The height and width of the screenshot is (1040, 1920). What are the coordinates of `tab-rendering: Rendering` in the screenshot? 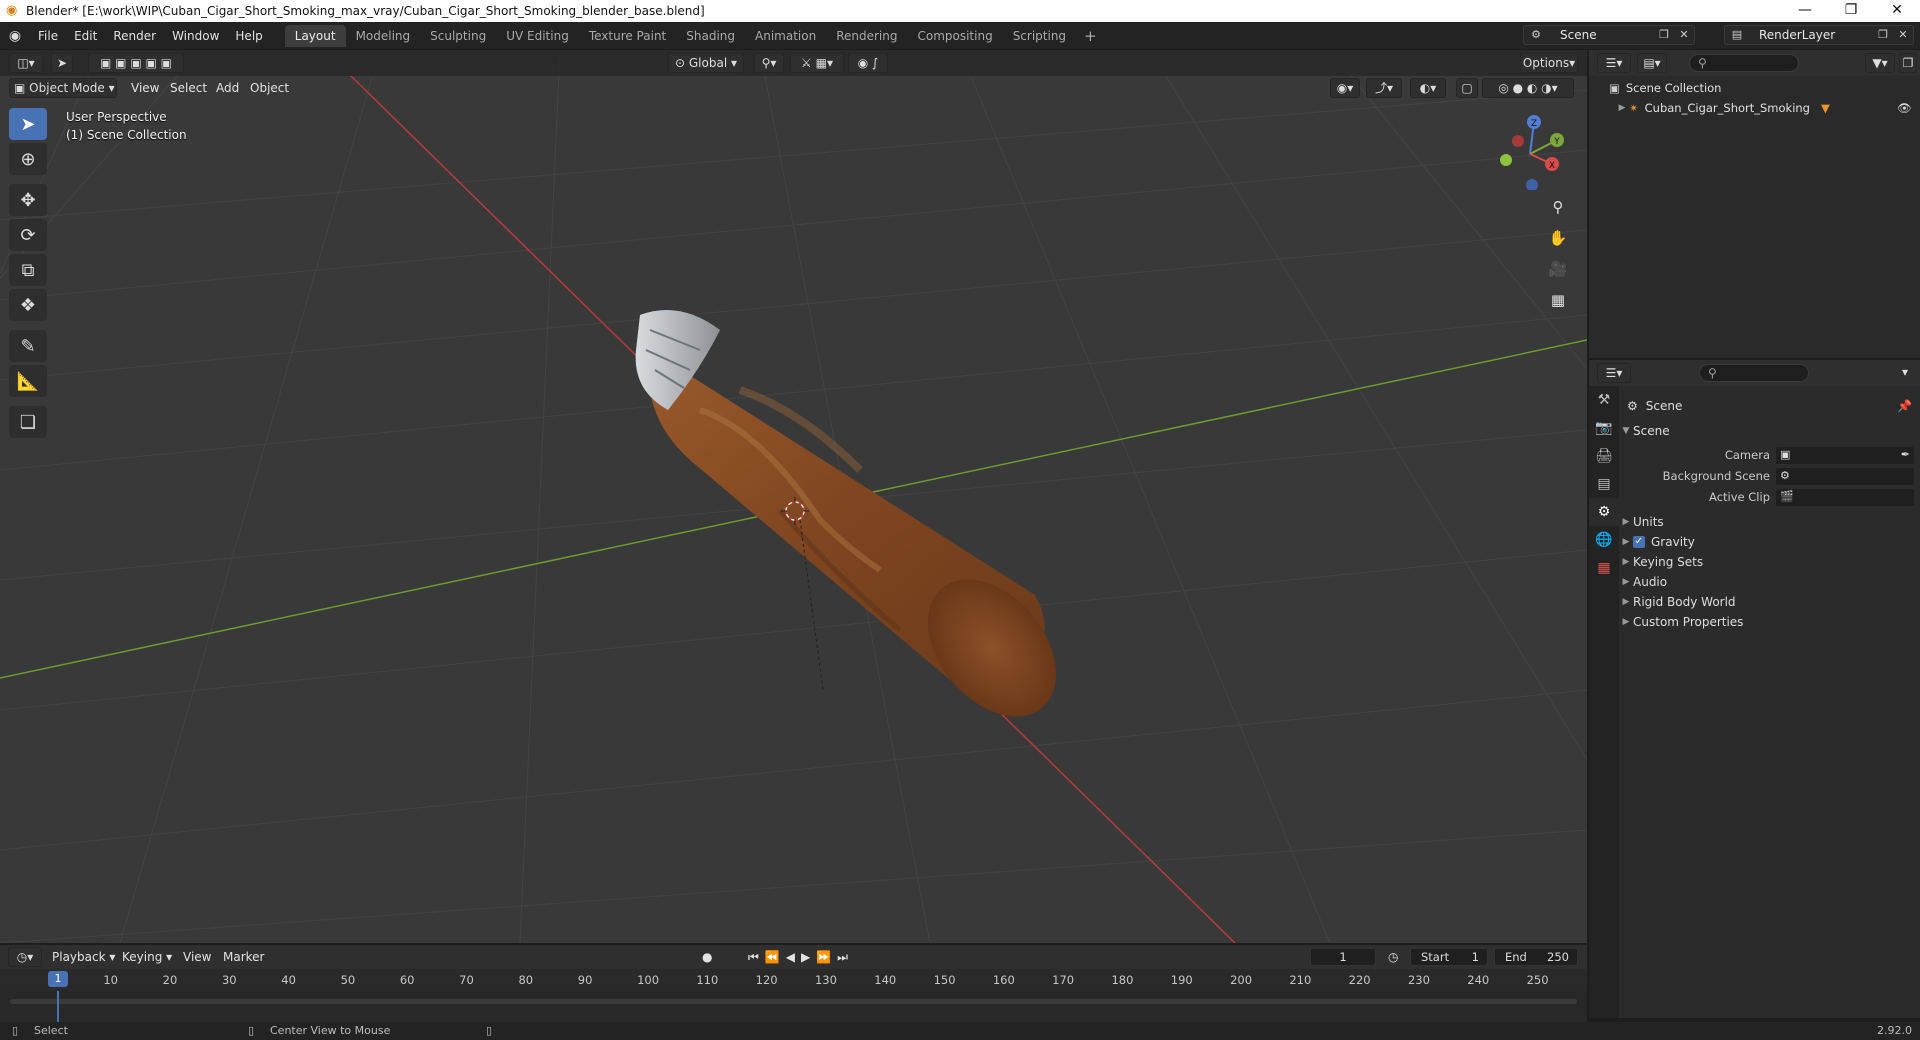 It's located at (866, 36).